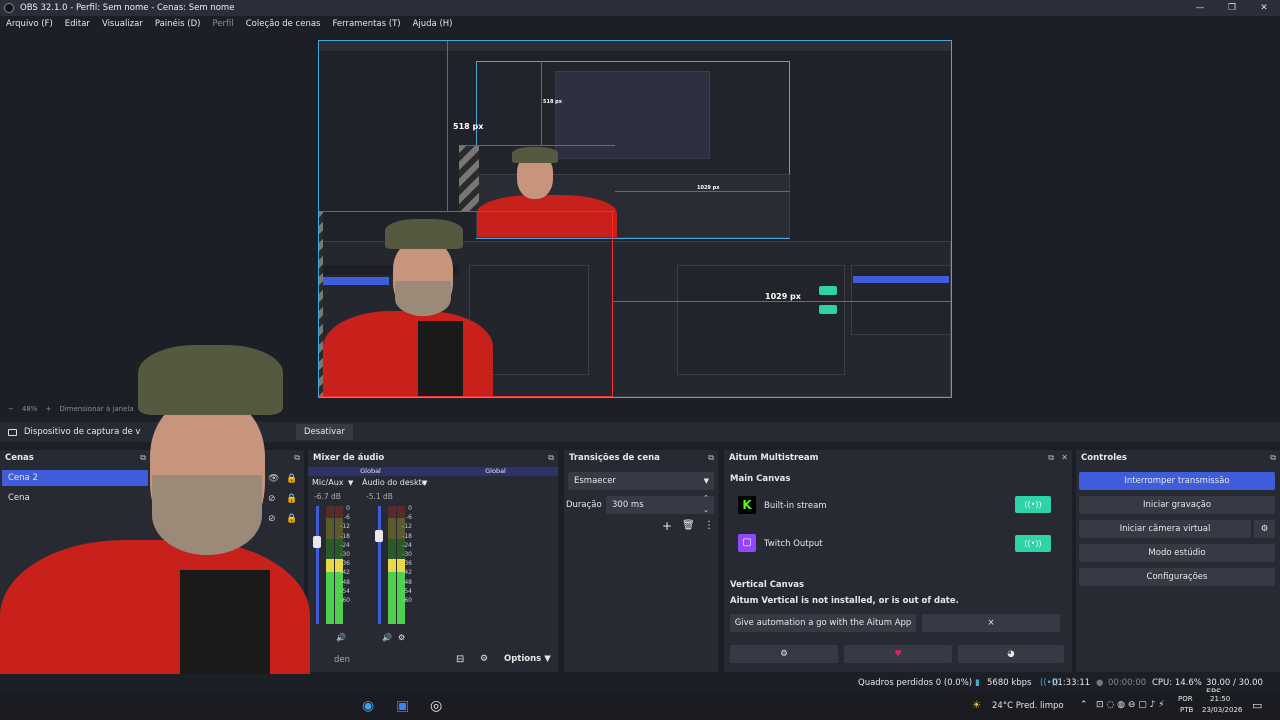 The image size is (1280, 720). Describe the element at coordinates (460, 659) in the screenshot. I see `layout-icon: ⊟` at that location.